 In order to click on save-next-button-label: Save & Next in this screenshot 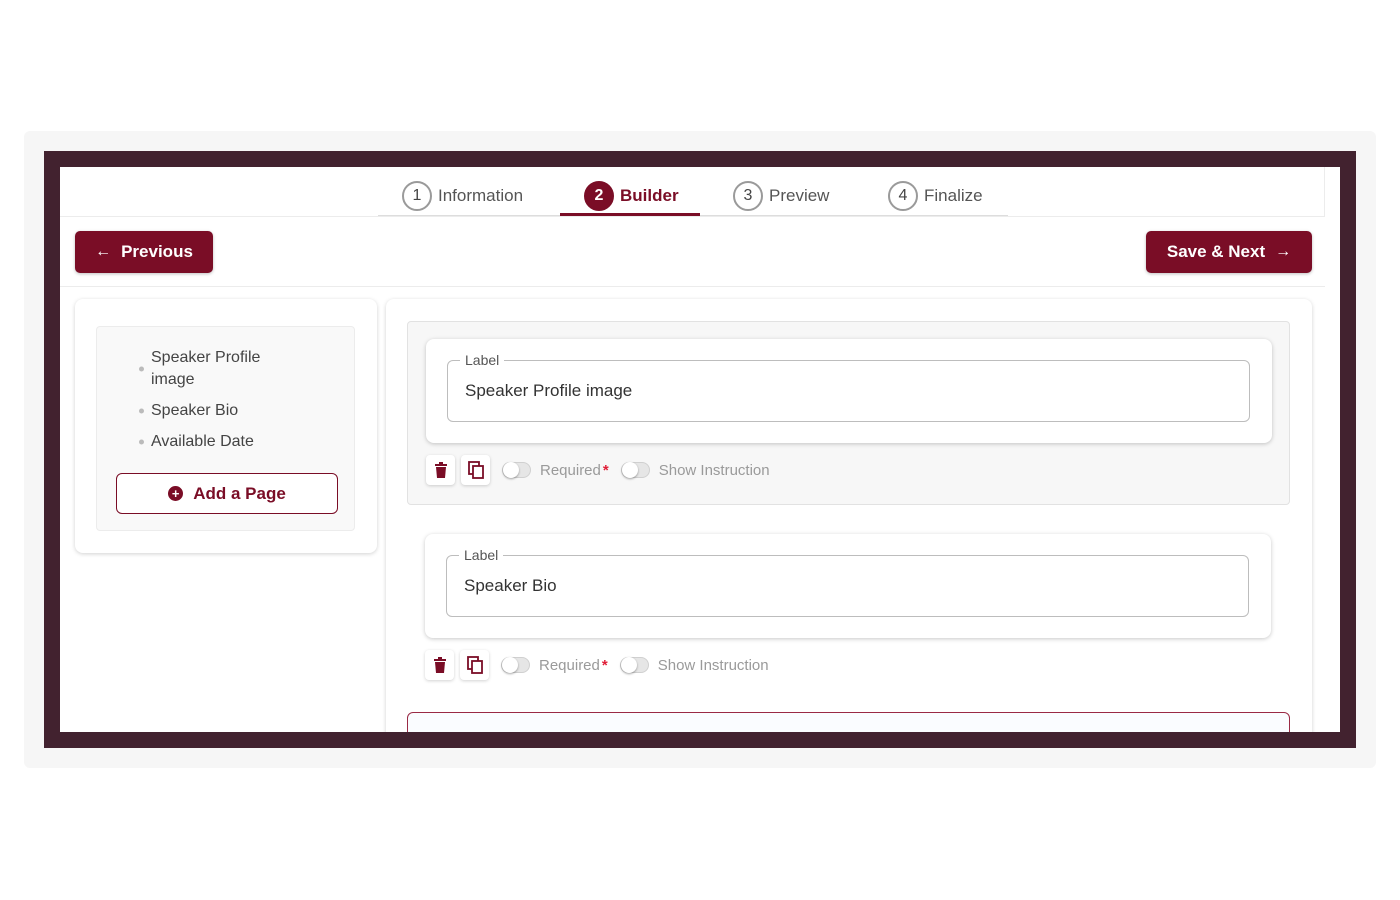, I will do `click(1216, 251)`.